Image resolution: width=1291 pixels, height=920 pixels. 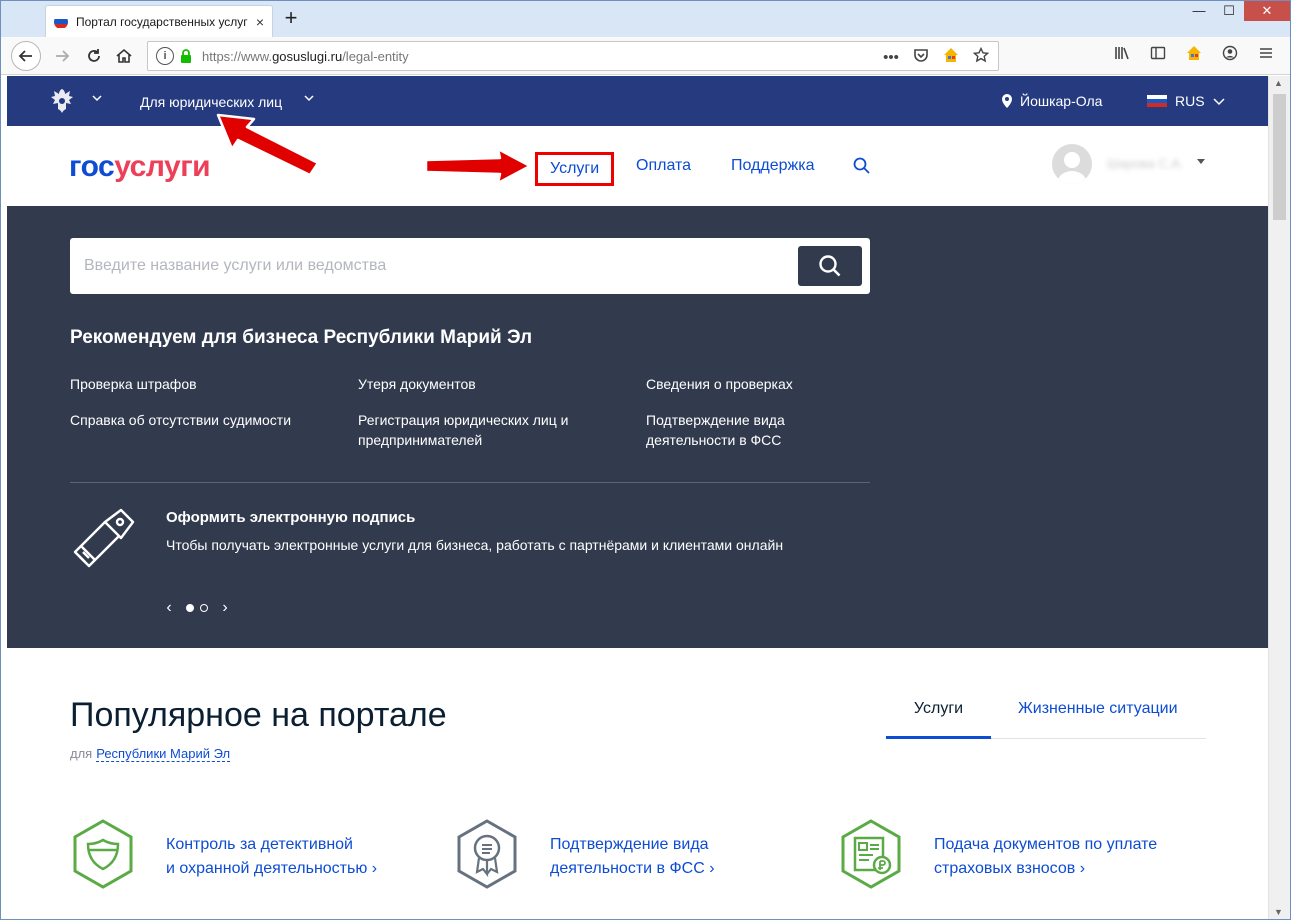 I want to click on tab-close-icon: ×, so click(x=260, y=22).